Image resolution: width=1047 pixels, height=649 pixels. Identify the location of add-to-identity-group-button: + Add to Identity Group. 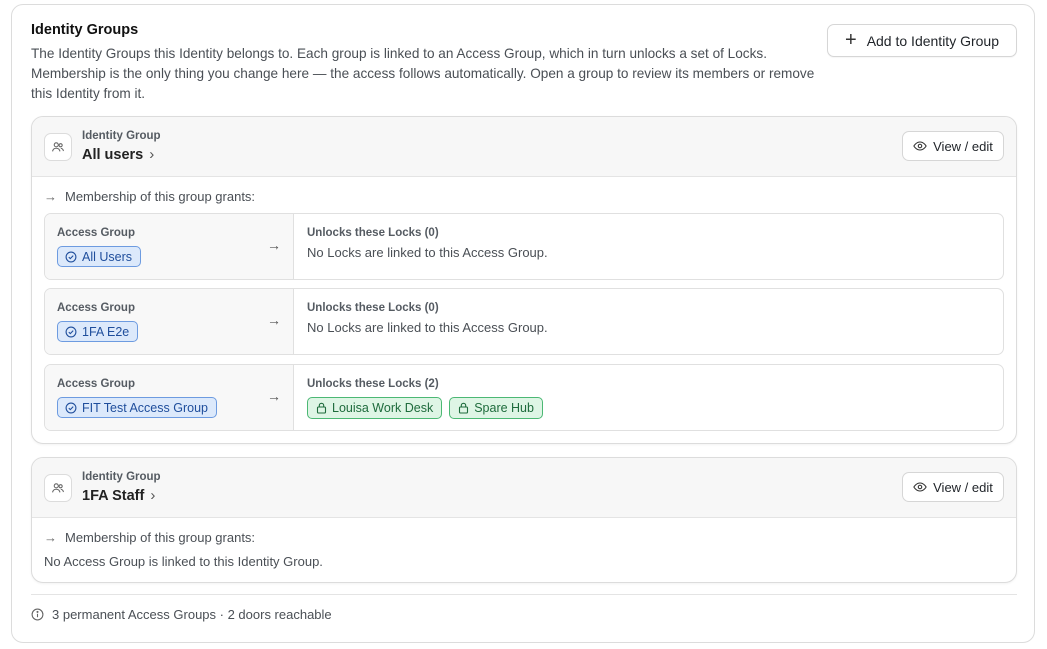
(922, 40).